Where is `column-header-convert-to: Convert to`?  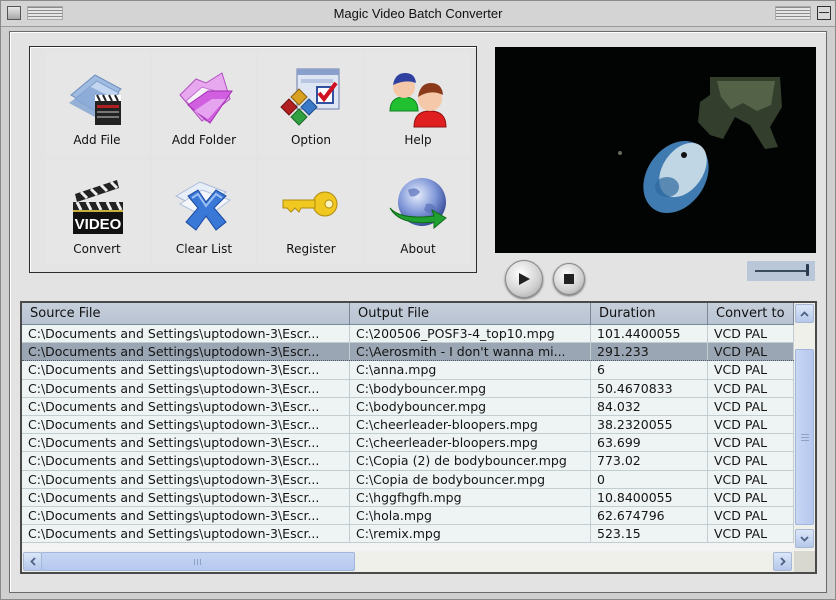
column-header-convert-to: Convert to is located at coordinates (751, 314).